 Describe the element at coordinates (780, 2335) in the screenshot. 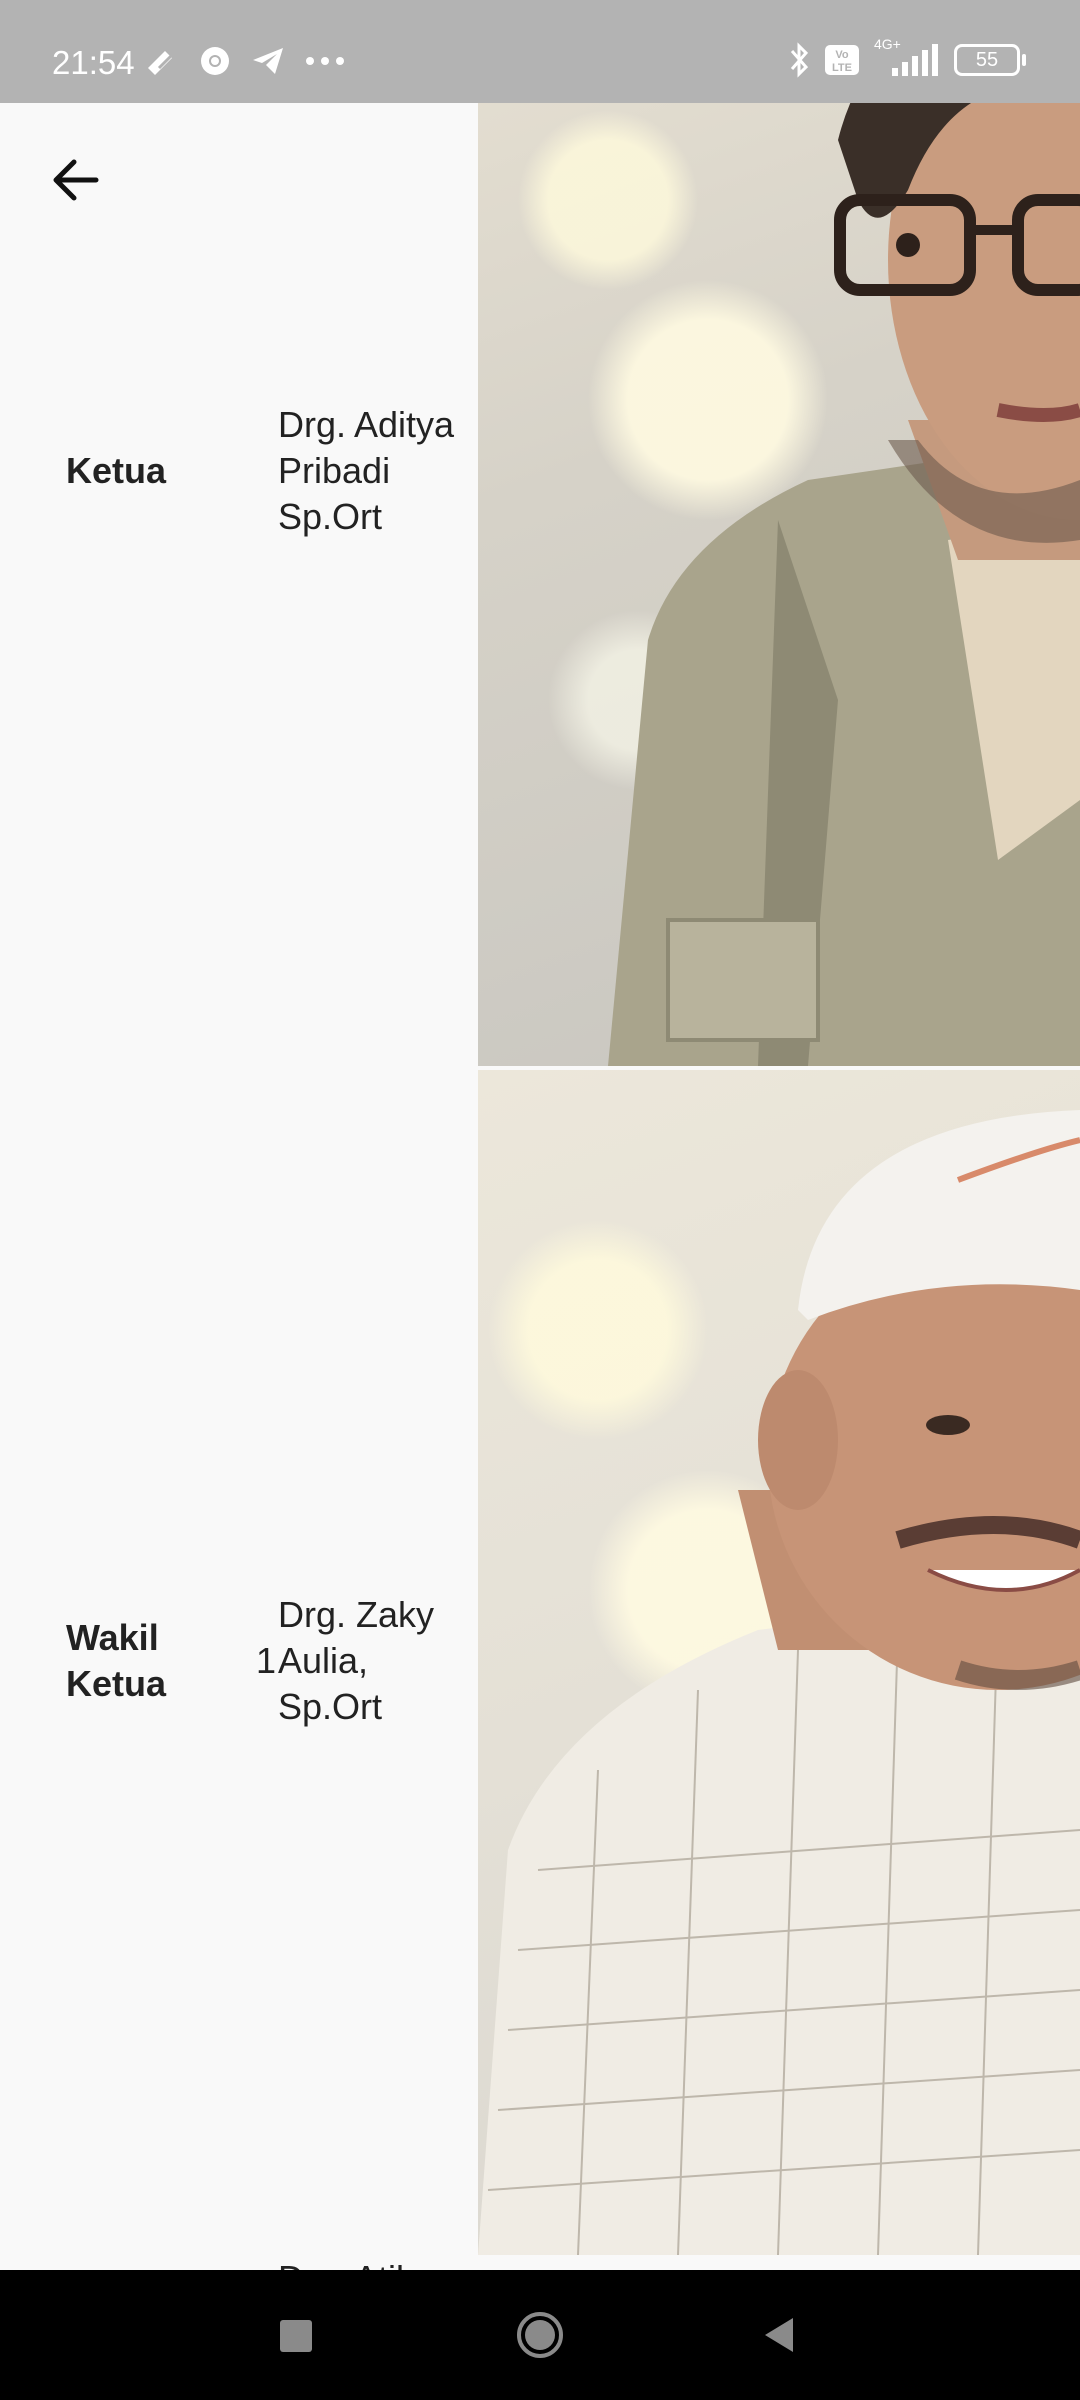

I see `back-triangle-icon` at that location.